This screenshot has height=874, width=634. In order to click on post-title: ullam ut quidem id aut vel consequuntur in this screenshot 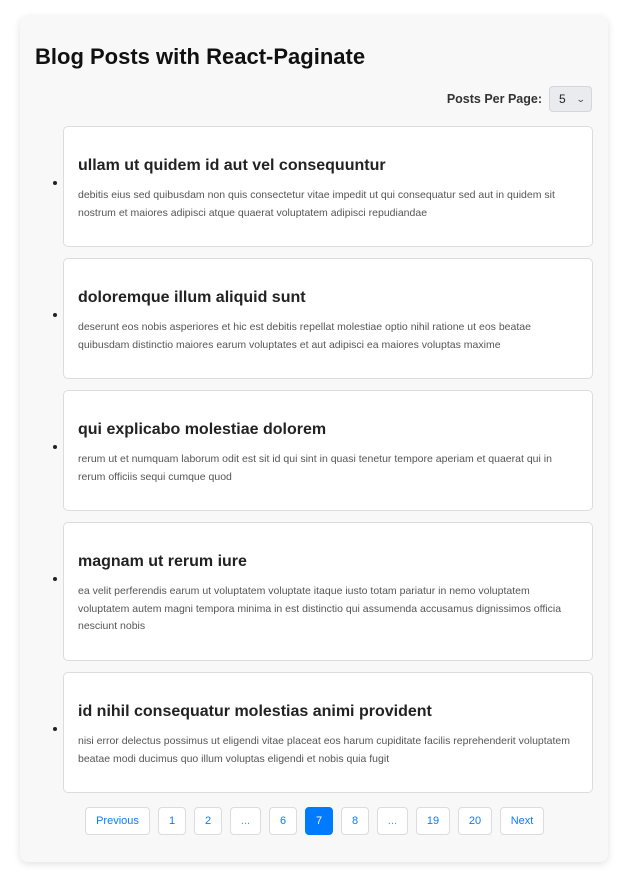, I will do `click(232, 165)`.